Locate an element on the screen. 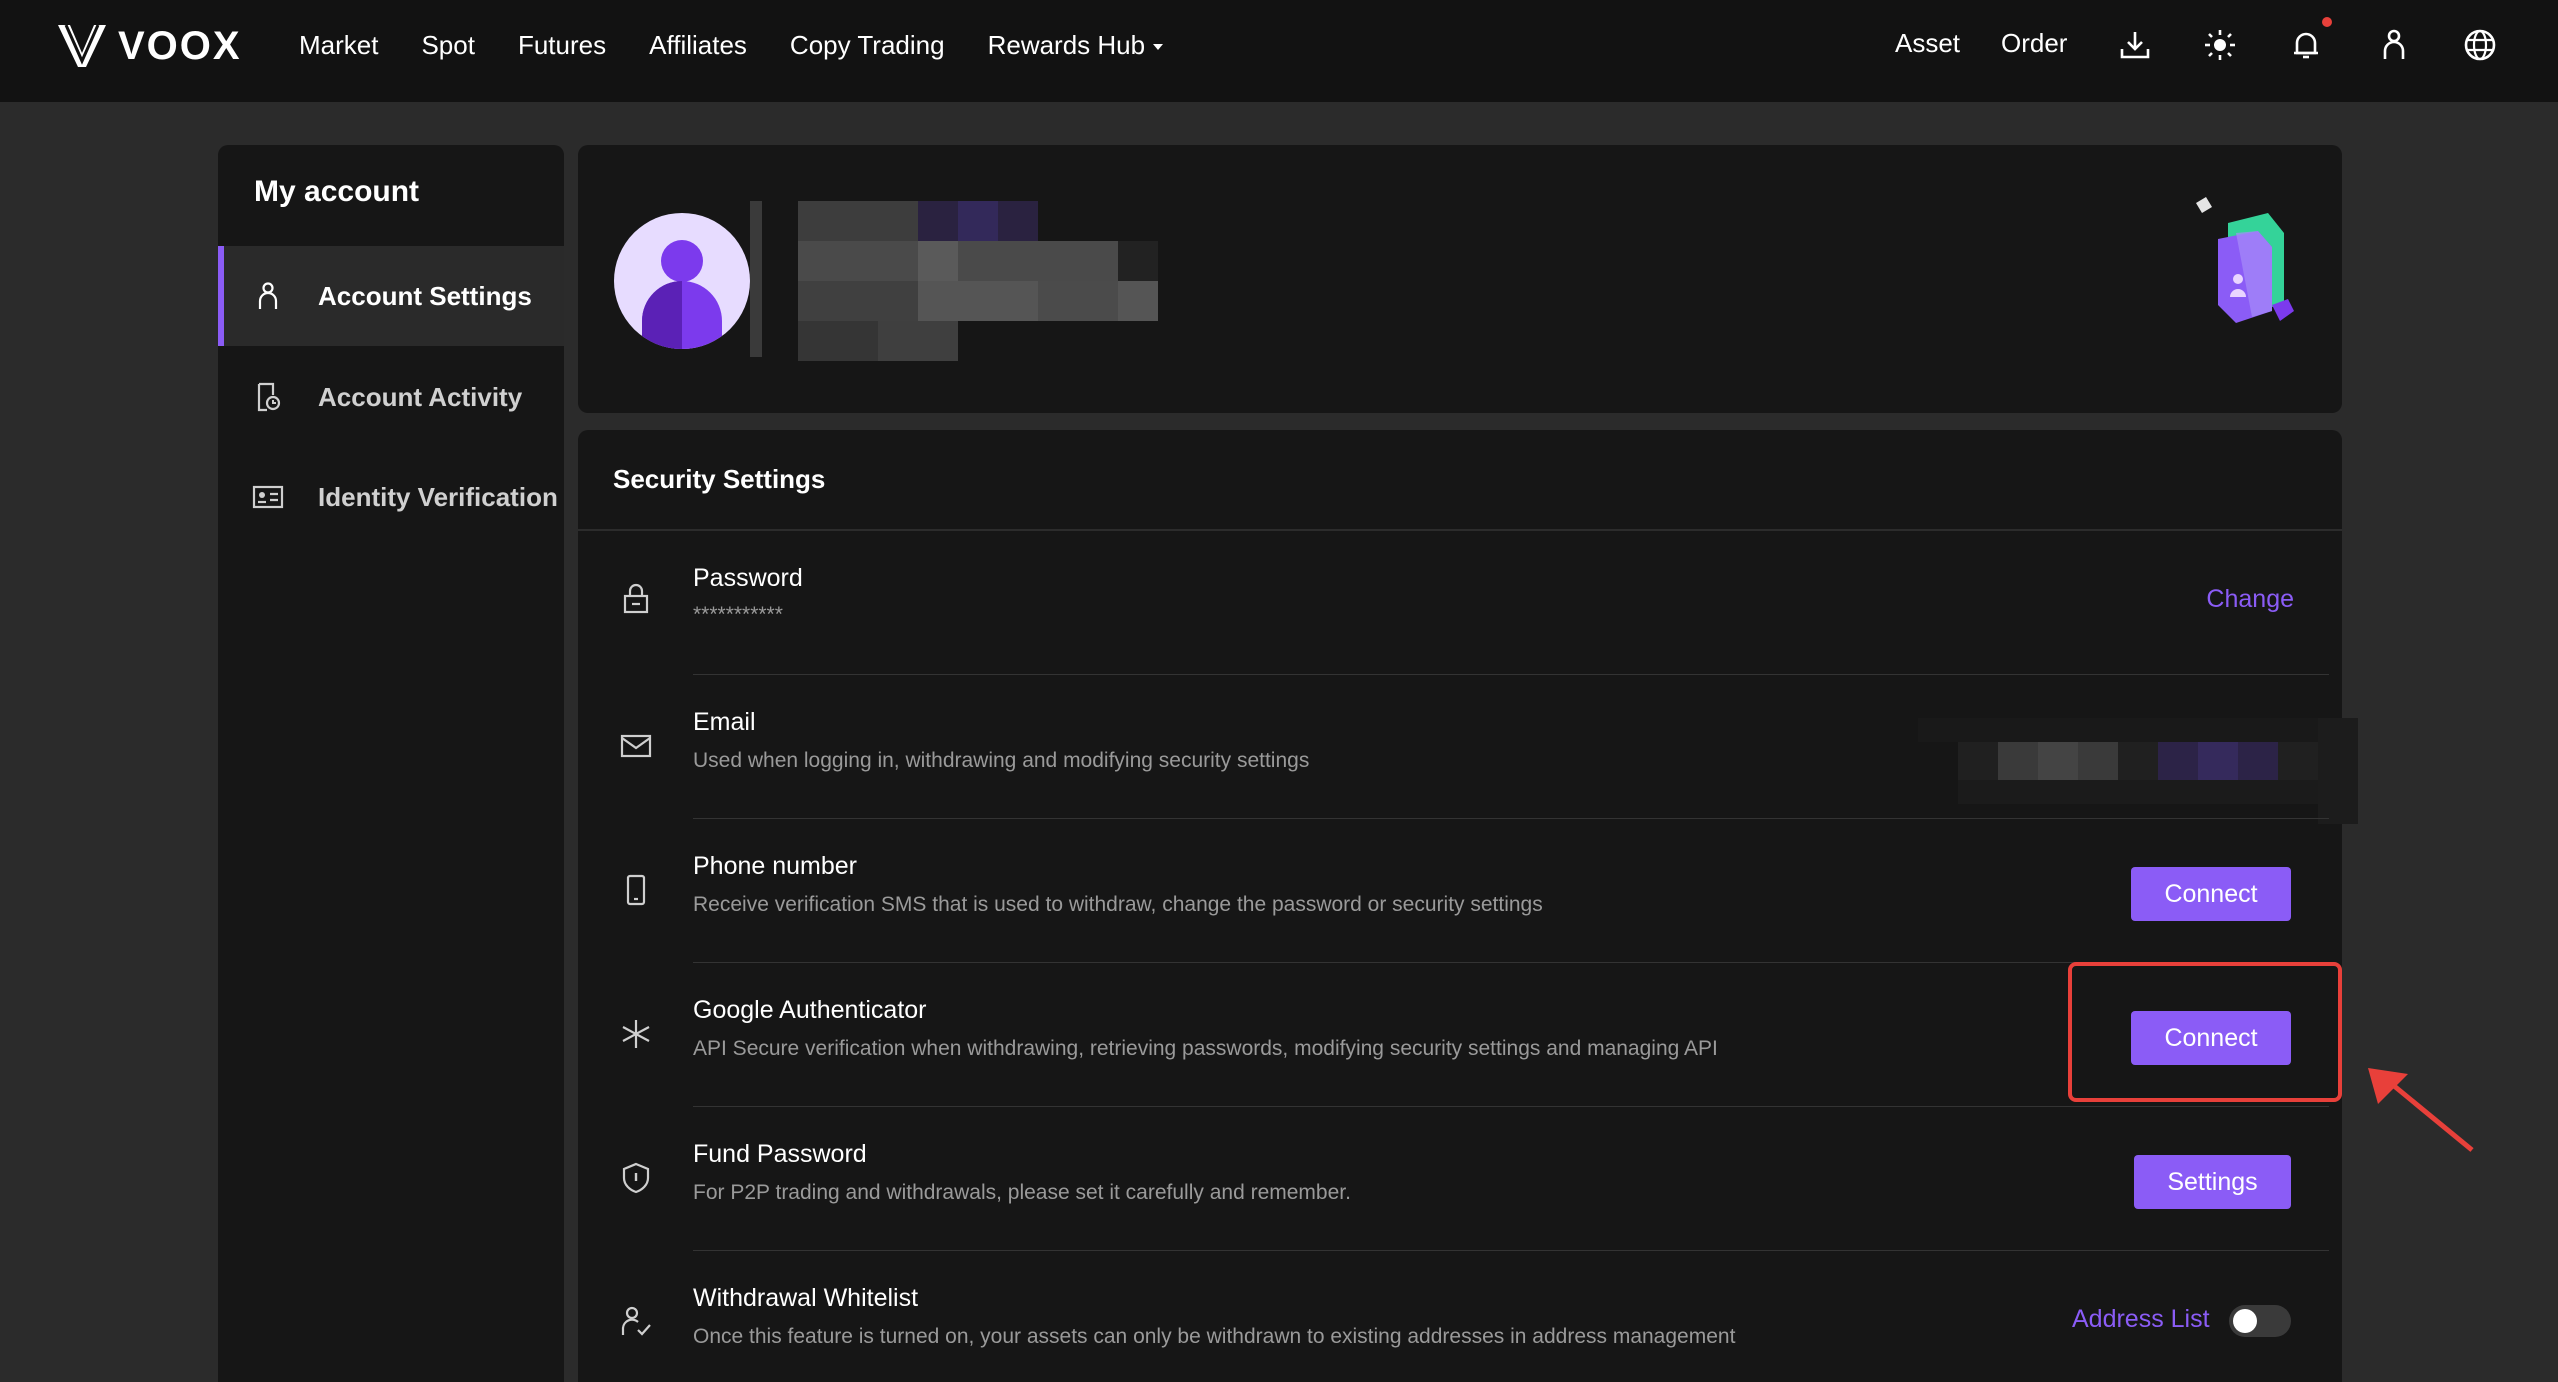 This screenshot has height=1382, width=2558. toggle-knob is located at coordinates (2245, 1321).